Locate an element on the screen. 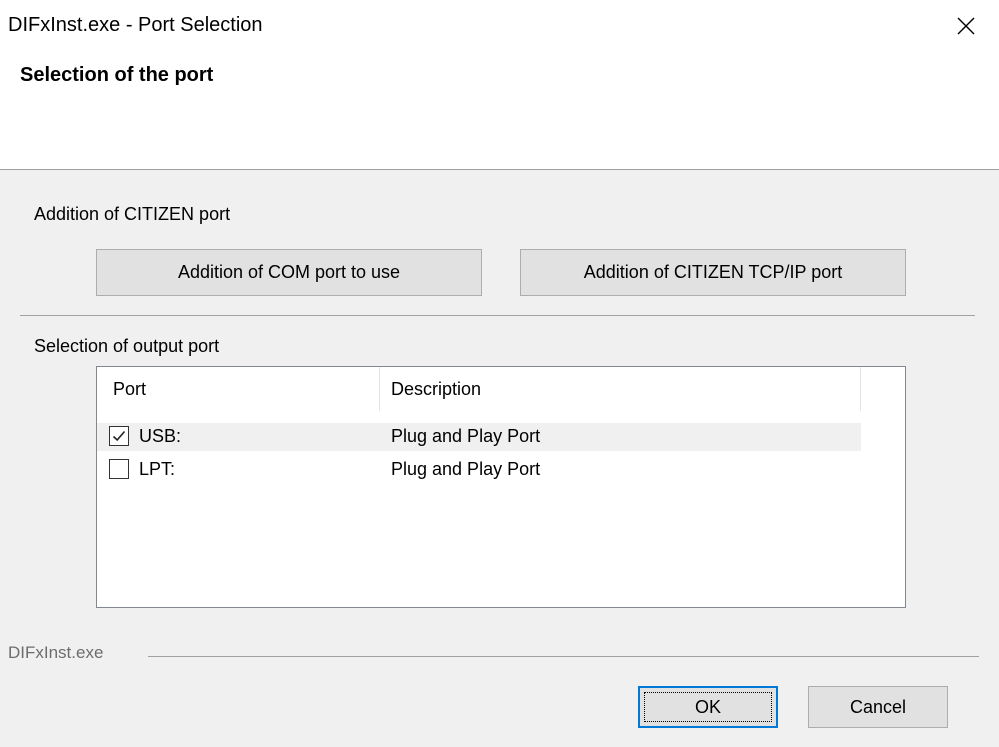 This screenshot has width=999, height=747. close-icon is located at coordinates (966, 26).